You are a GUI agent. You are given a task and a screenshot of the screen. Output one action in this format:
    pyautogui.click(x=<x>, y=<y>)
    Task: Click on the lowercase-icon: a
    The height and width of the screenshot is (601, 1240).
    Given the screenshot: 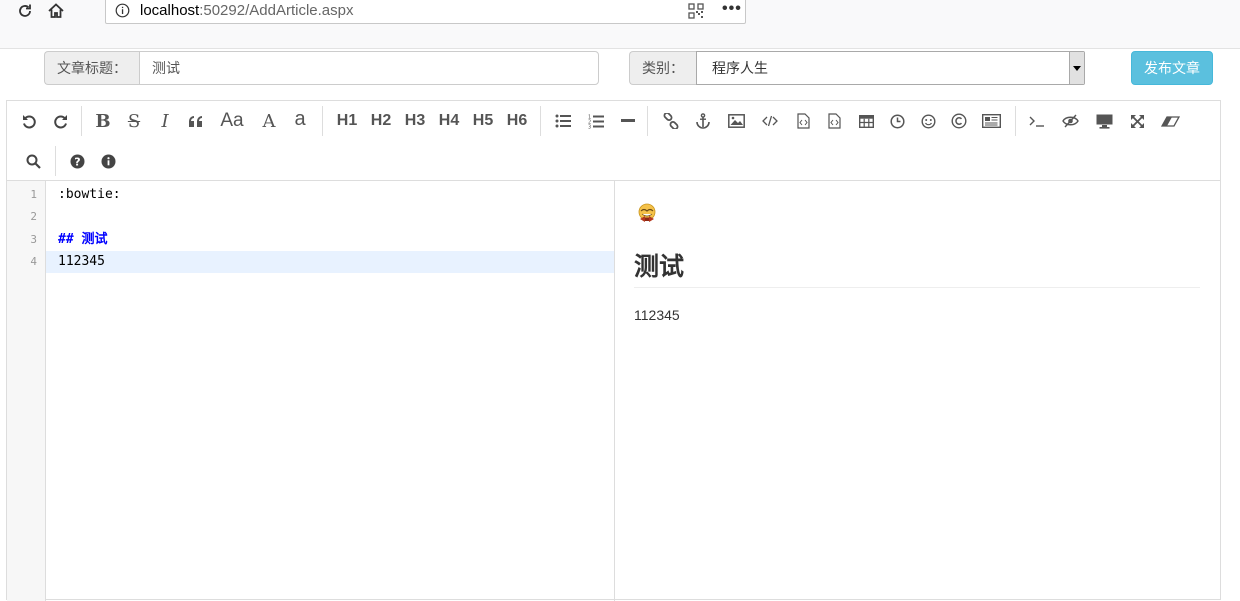 What is the action you would take?
    pyautogui.click(x=300, y=119)
    